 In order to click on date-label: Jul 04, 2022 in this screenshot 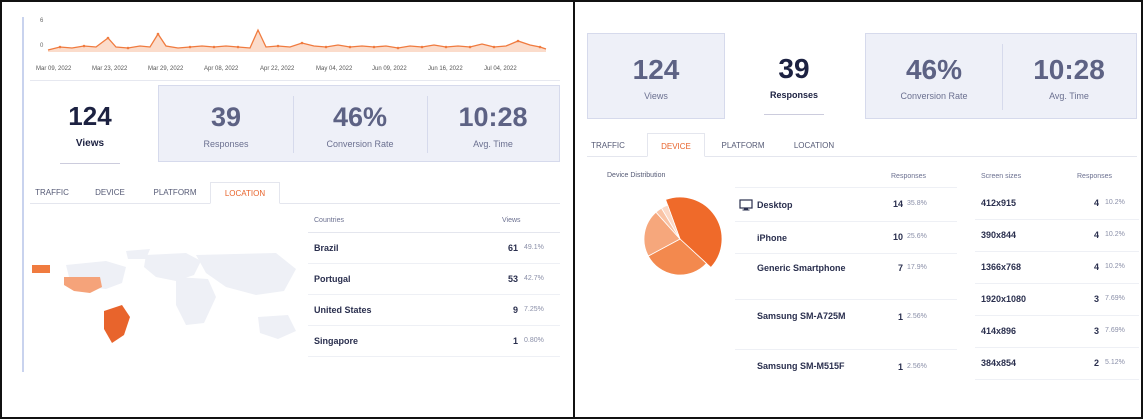, I will do `click(500, 69)`.